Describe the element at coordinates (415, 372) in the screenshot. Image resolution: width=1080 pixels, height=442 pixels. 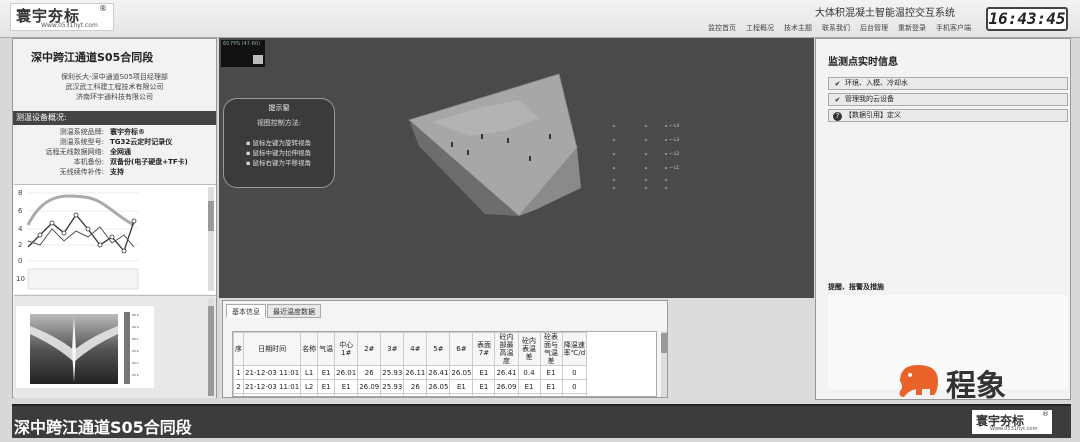
I see `table-cell: 26.11` at that location.